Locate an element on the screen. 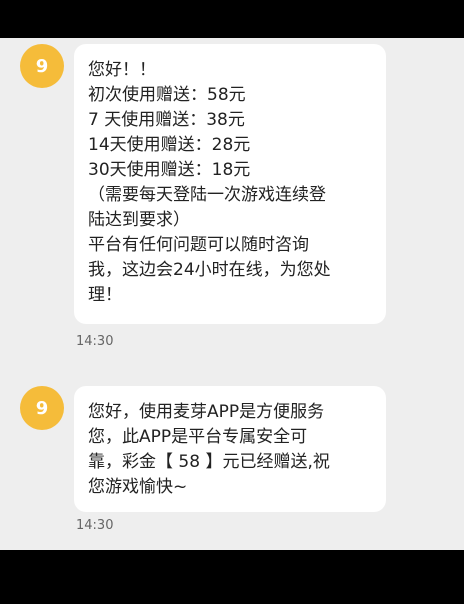  message-line: 您好！！ is located at coordinates (122, 70).